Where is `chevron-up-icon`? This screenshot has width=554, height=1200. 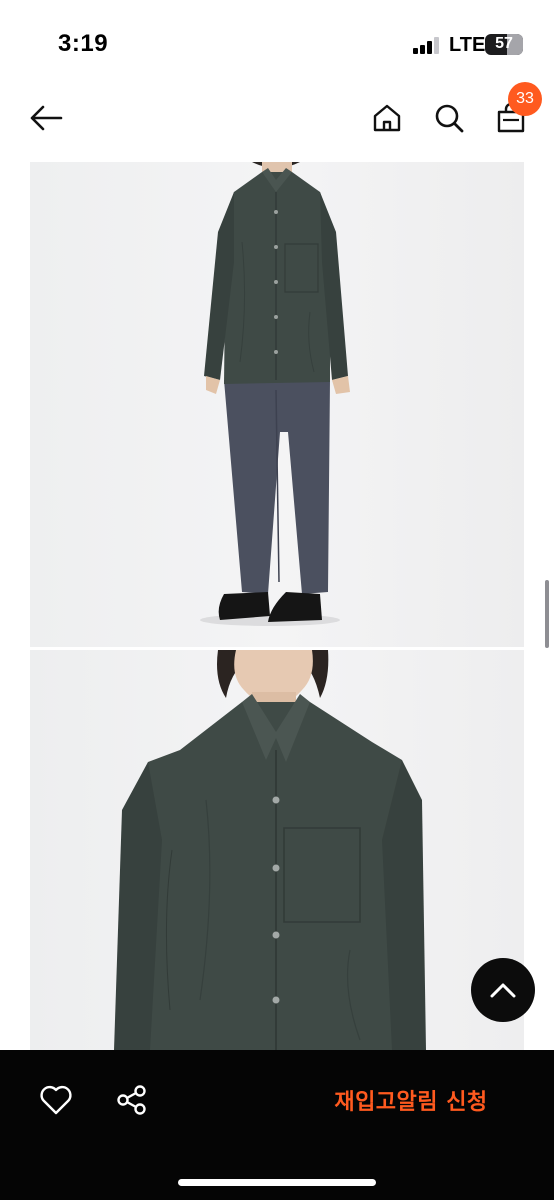
chevron-up-icon is located at coordinates (503, 990).